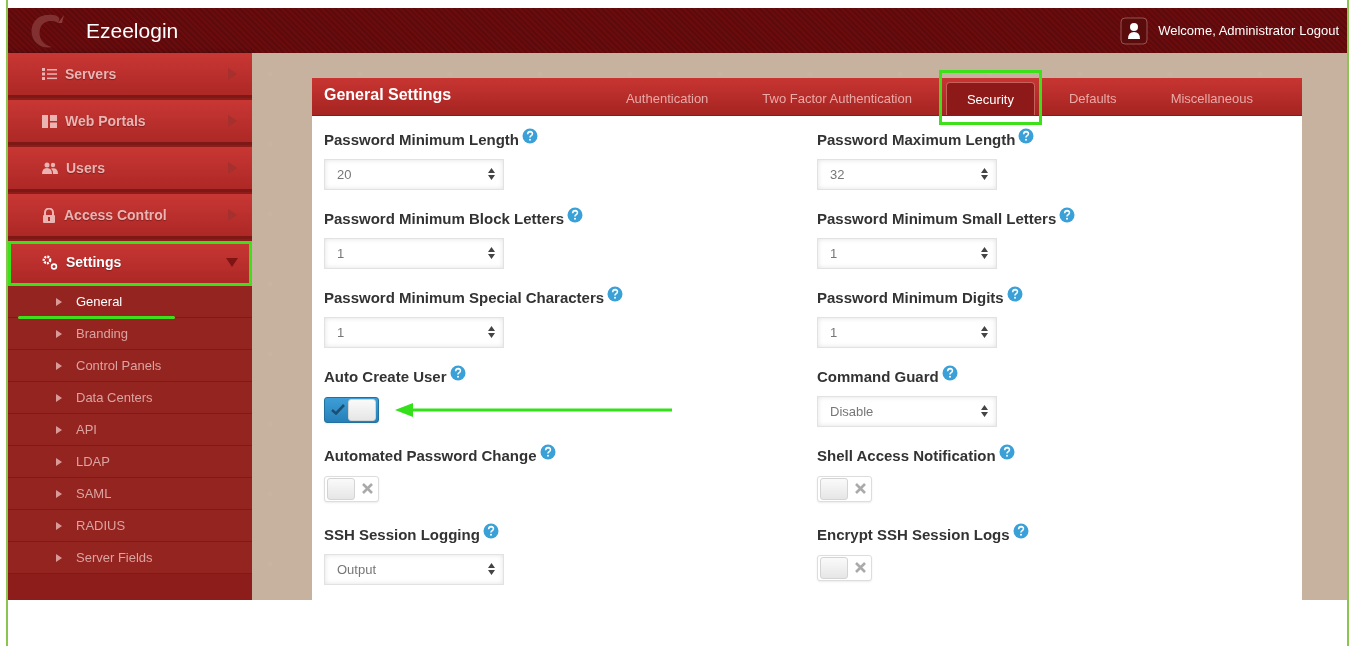 The image size is (1355, 646). What do you see at coordinates (49, 215) in the screenshot?
I see `padlock-icon` at bounding box center [49, 215].